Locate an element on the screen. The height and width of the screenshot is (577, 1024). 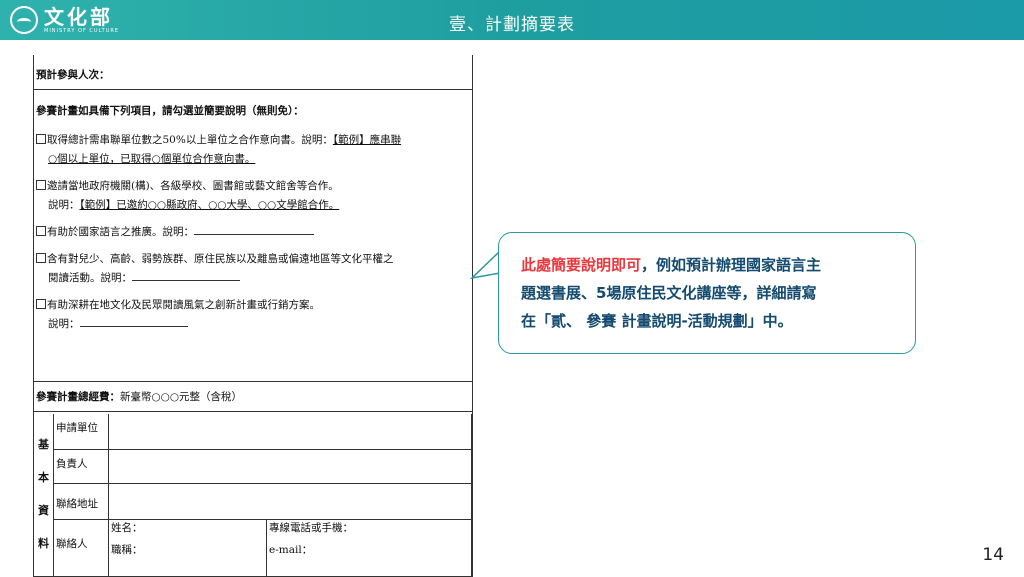
basic-info-char: 資 is located at coordinates (43, 510).